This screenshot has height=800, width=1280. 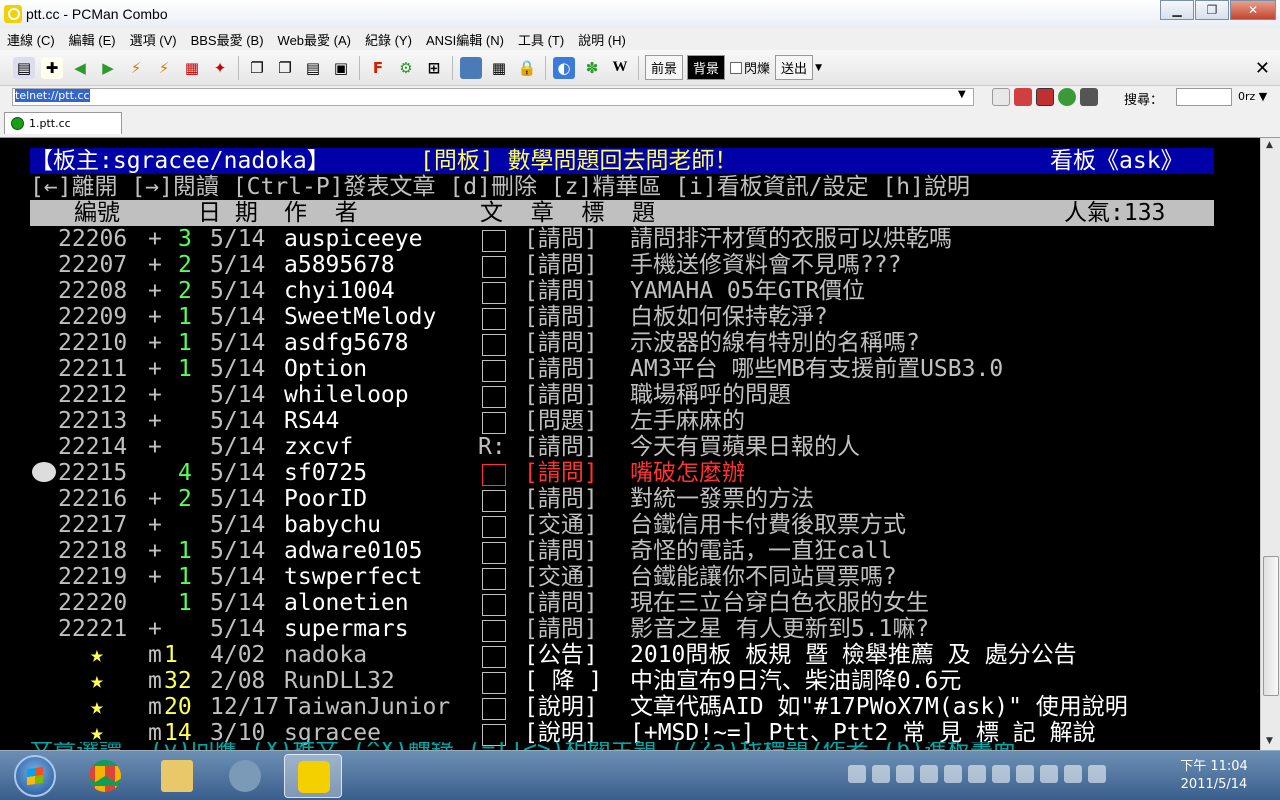 What do you see at coordinates (630, 239) in the screenshot?
I see `post-row: 22206 +3 5/14 auspiceeye [請問] 請問排汗材質的衣服可以烘乾嗎` at bounding box center [630, 239].